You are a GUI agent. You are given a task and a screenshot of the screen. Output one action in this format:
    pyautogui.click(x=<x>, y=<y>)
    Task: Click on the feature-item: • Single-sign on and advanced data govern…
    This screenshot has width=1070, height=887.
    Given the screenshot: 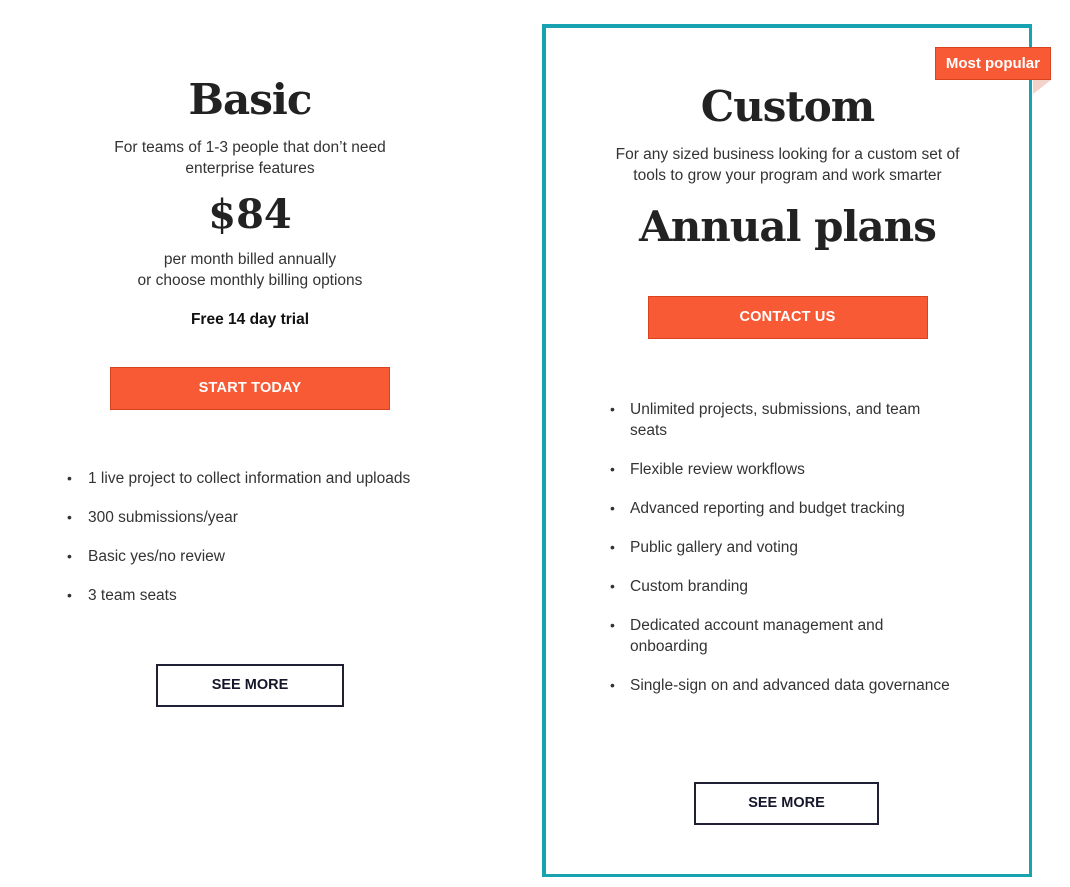 What is the action you would take?
    pyautogui.click(x=752, y=685)
    